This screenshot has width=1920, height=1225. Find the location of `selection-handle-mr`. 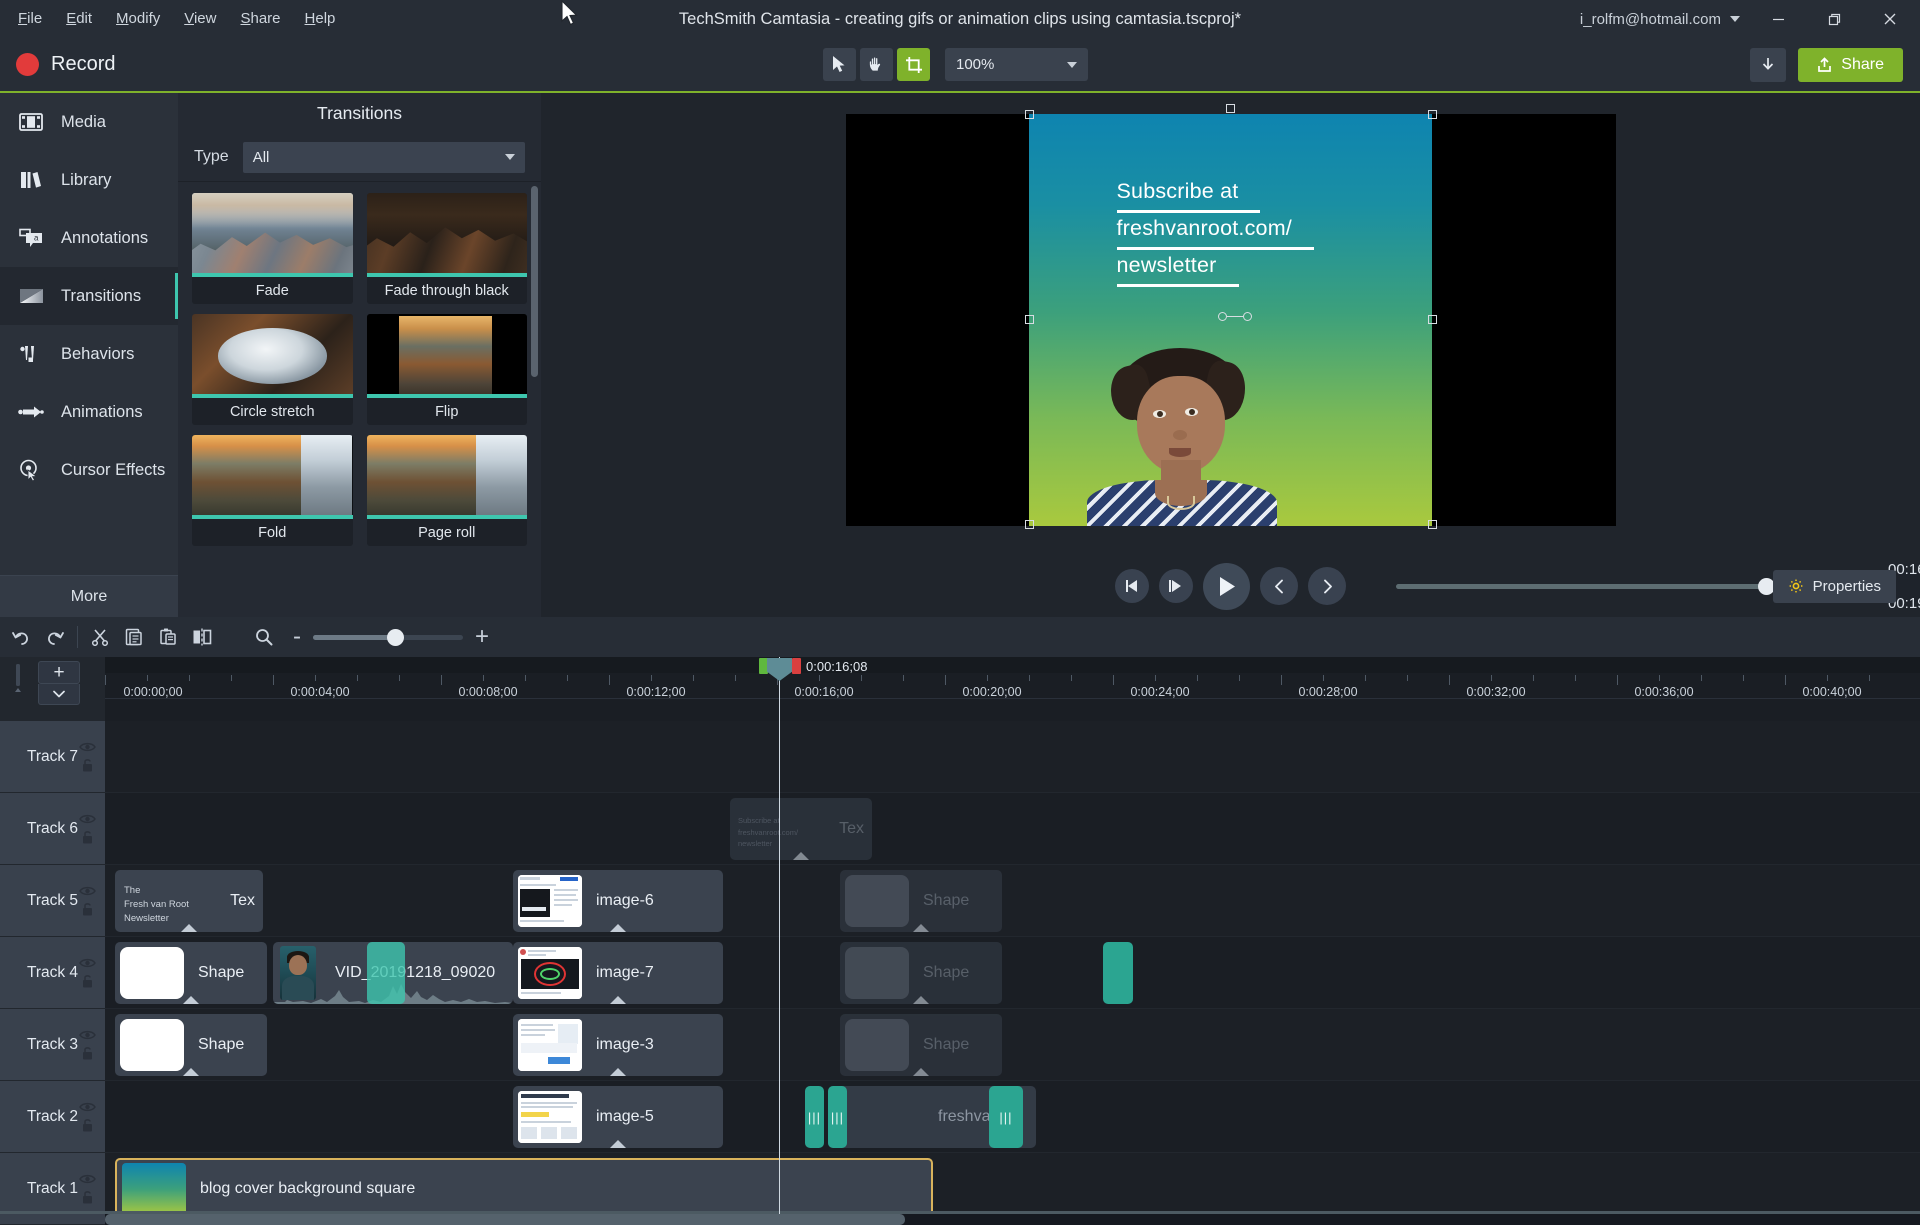

selection-handle-mr is located at coordinates (1432, 319).